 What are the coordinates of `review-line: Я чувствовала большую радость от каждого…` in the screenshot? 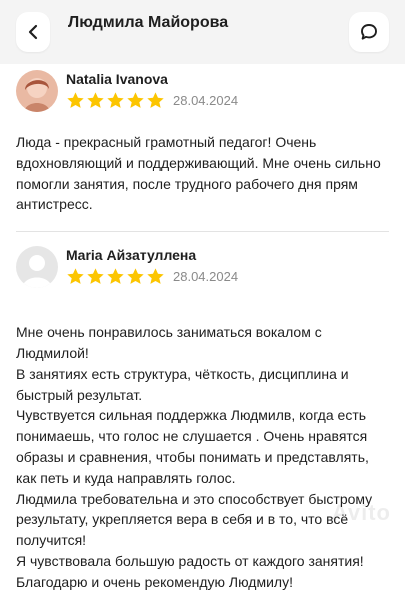 It's located at (190, 571).